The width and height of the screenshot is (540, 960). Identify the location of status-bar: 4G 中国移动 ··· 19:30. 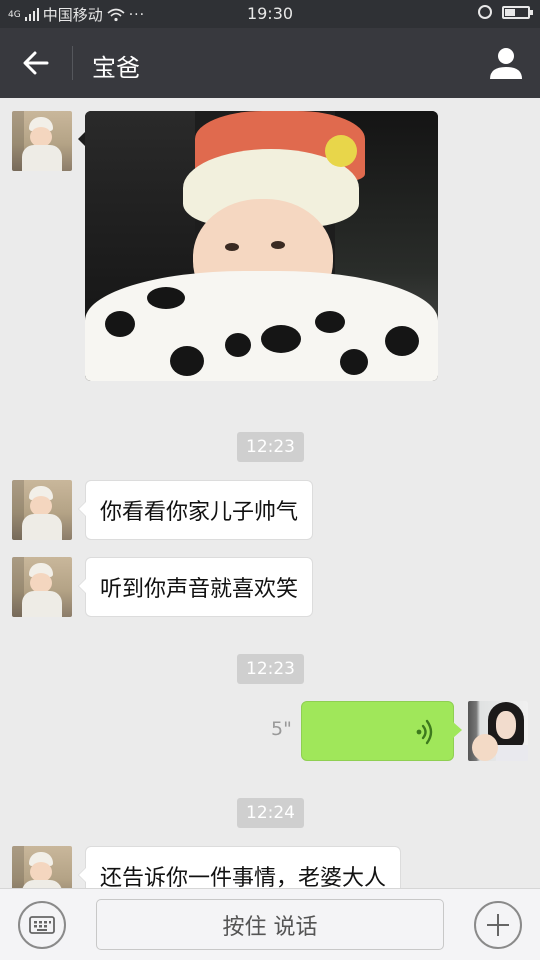
(270, 14).